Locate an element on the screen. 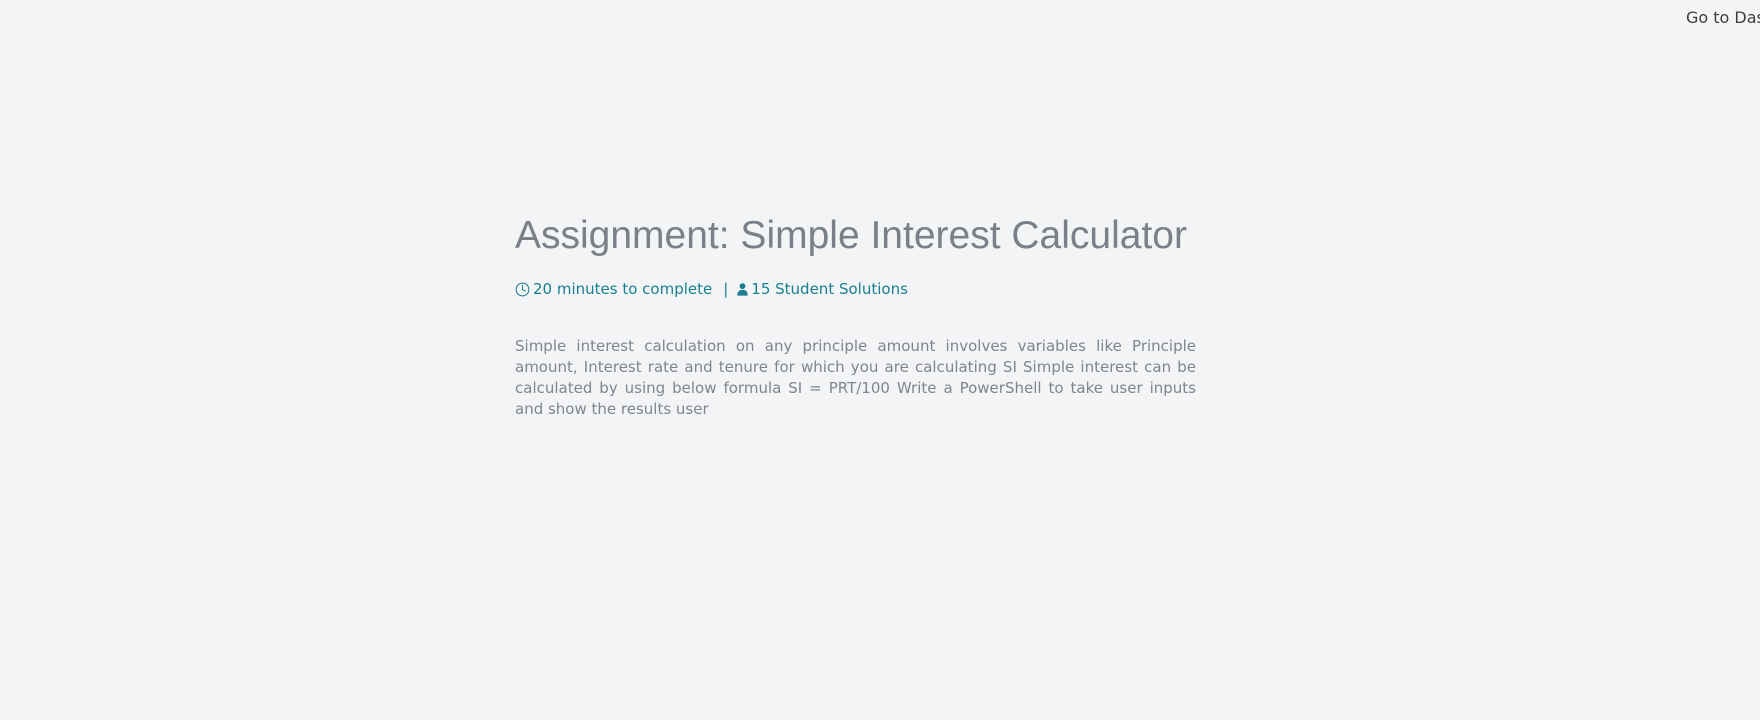  user-icon is located at coordinates (742, 289).